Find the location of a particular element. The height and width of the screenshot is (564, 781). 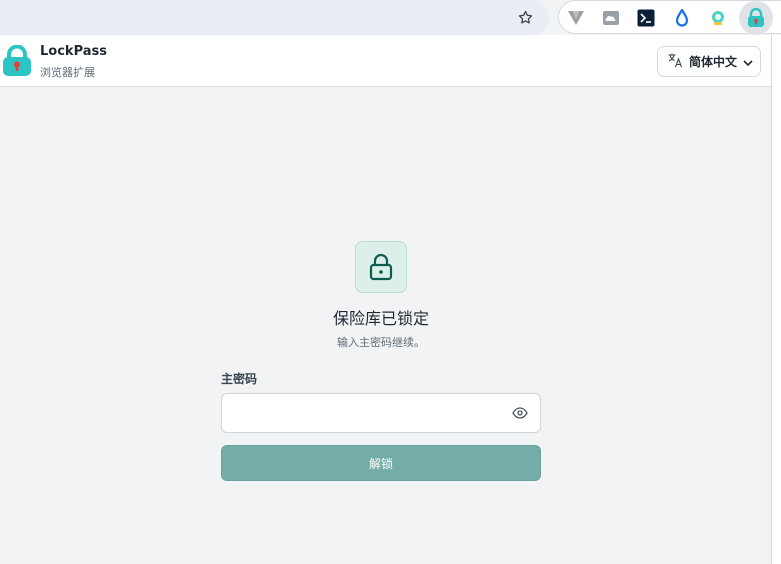

lock-icon is located at coordinates (381, 267).